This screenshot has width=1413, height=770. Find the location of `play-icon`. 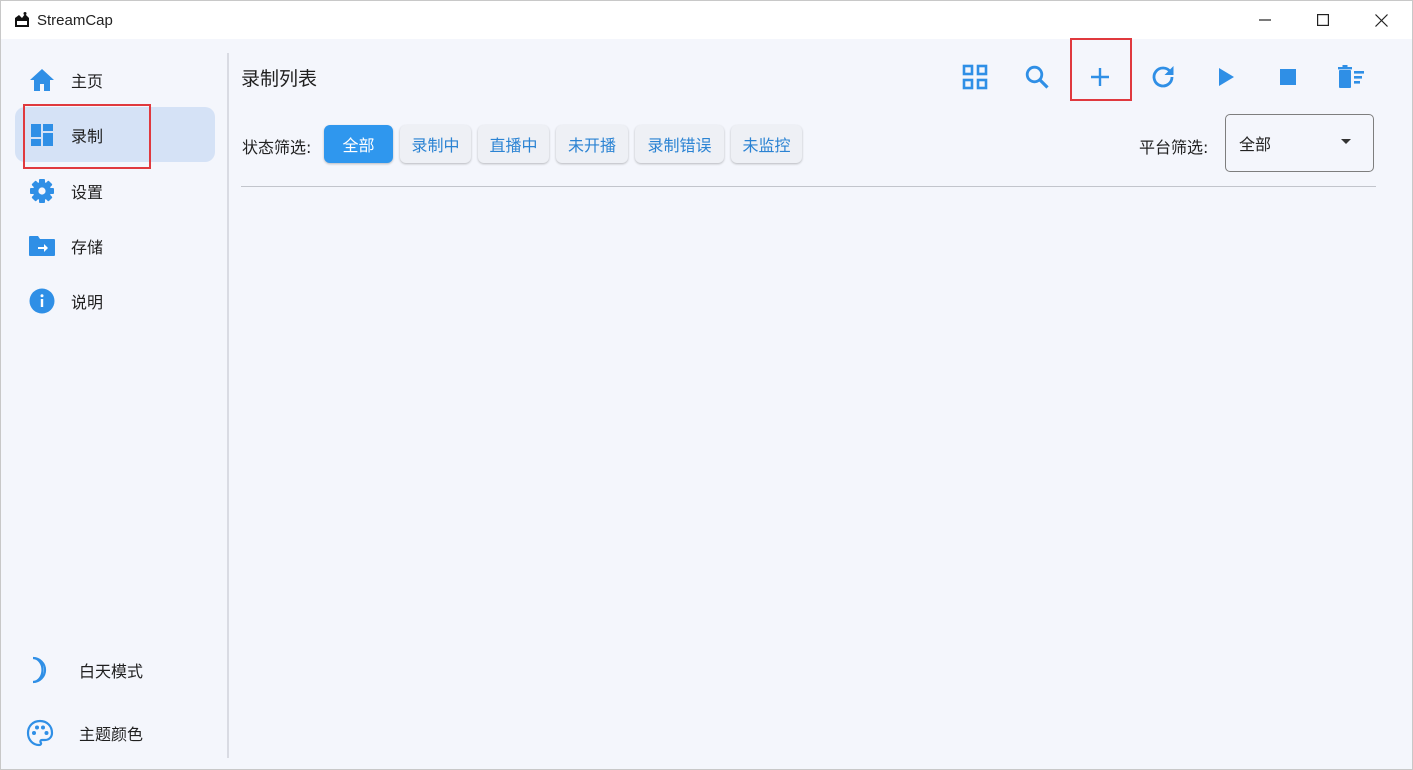

play-icon is located at coordinates (1226, 77).